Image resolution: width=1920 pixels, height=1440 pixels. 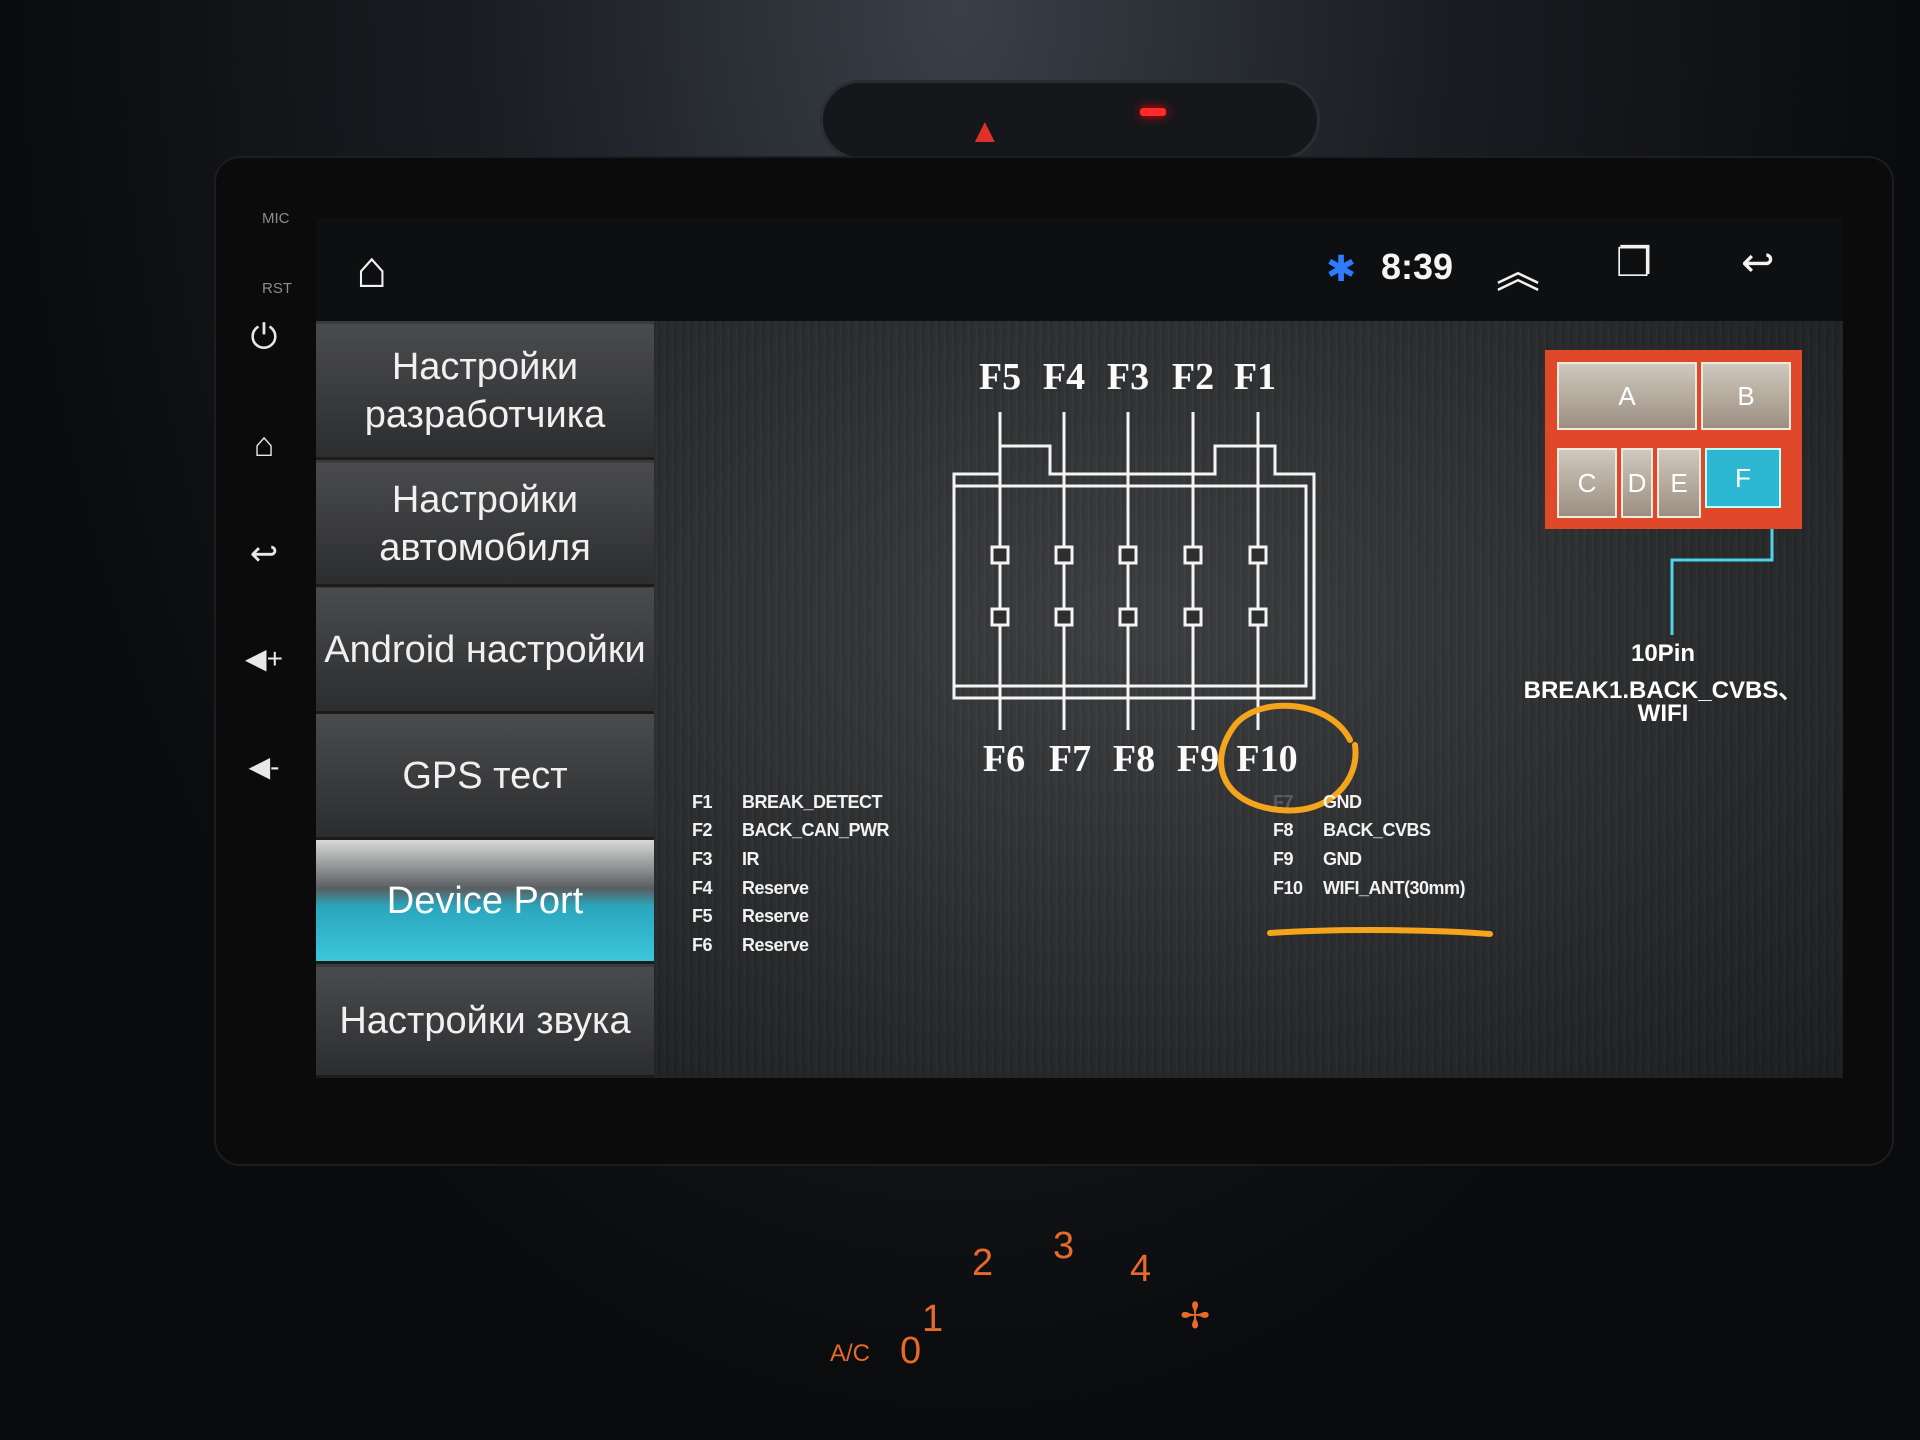 I want to click on pin-row: F8 BACK_CVBS, so click(x=1352, y=830).